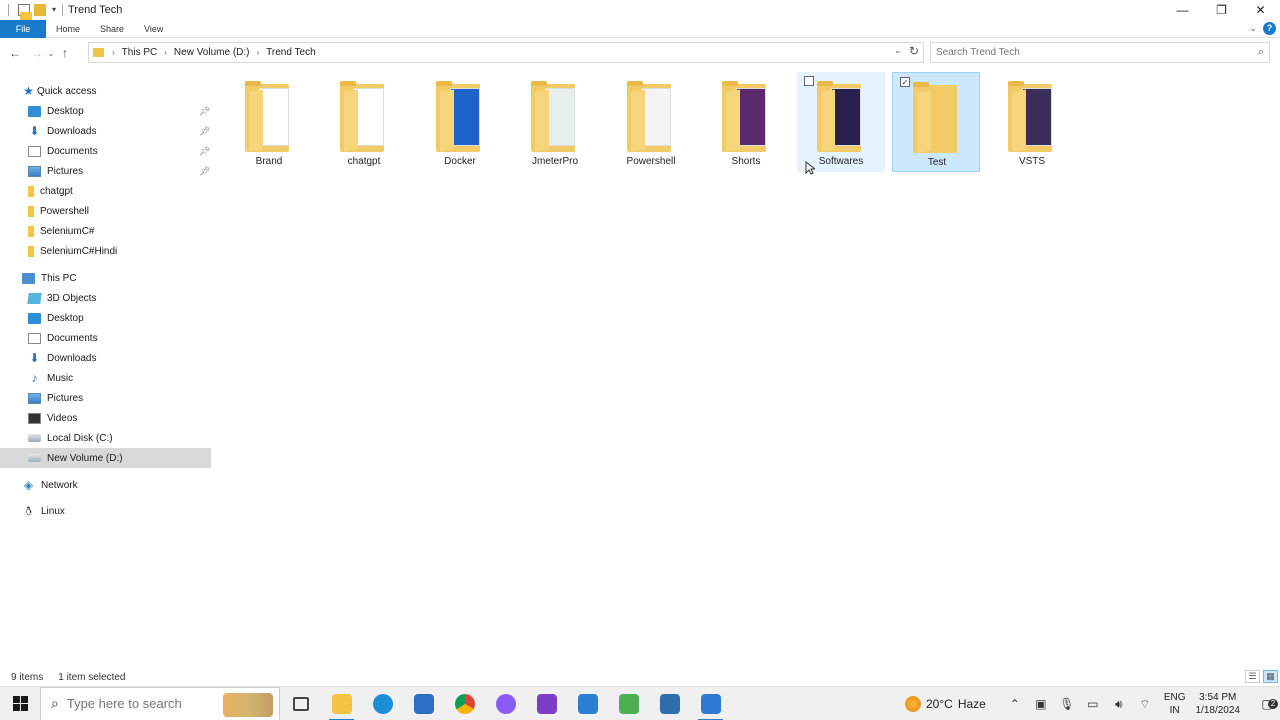 The image size is (1280, 720). I want to click on vscode-button, so click(587, 703).